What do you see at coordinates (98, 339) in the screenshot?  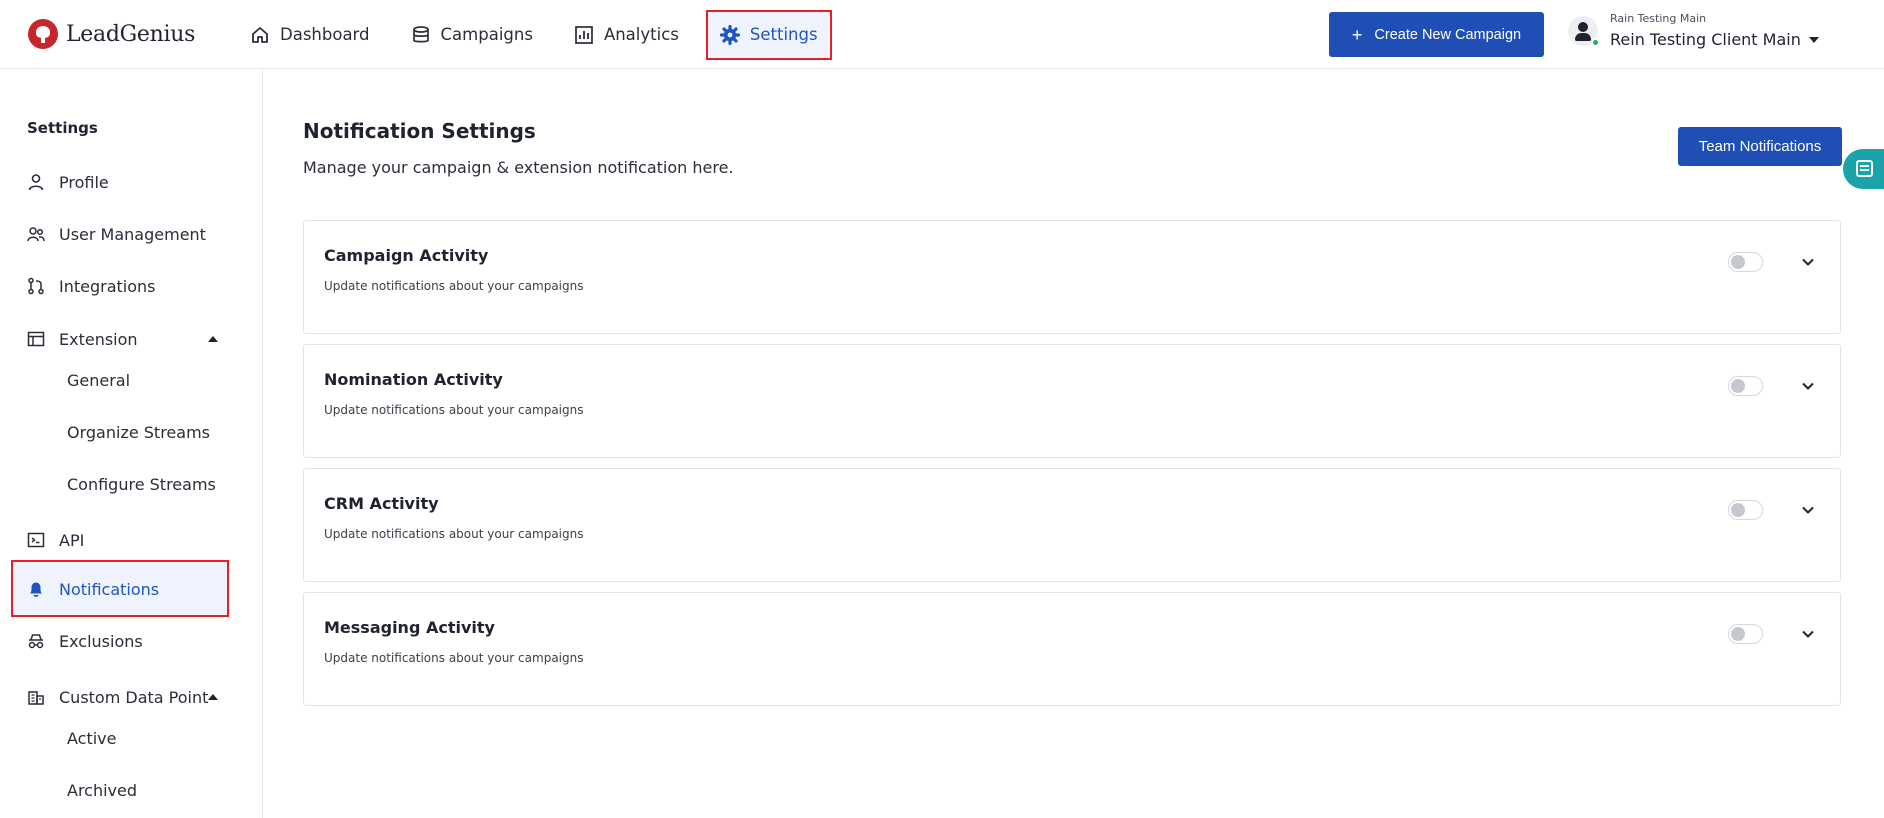 I see `sidebar-item-label: Extension` at bounding box center [98, 339].